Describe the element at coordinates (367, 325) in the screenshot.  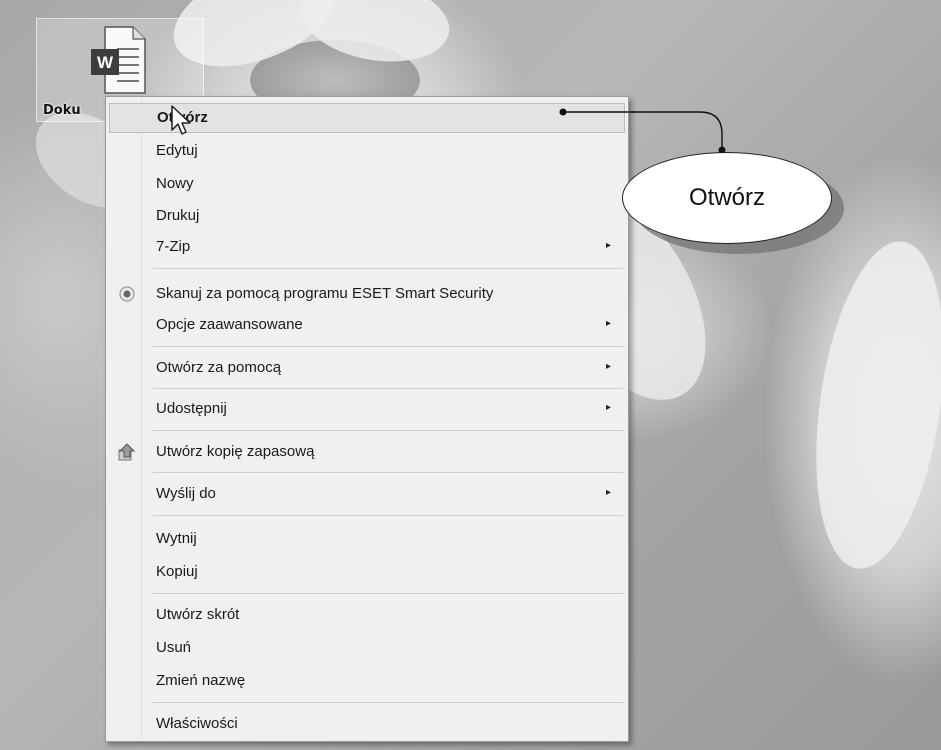
I see `menu-item-advanced-options: Opcje zaawansowane ▸` at that location.